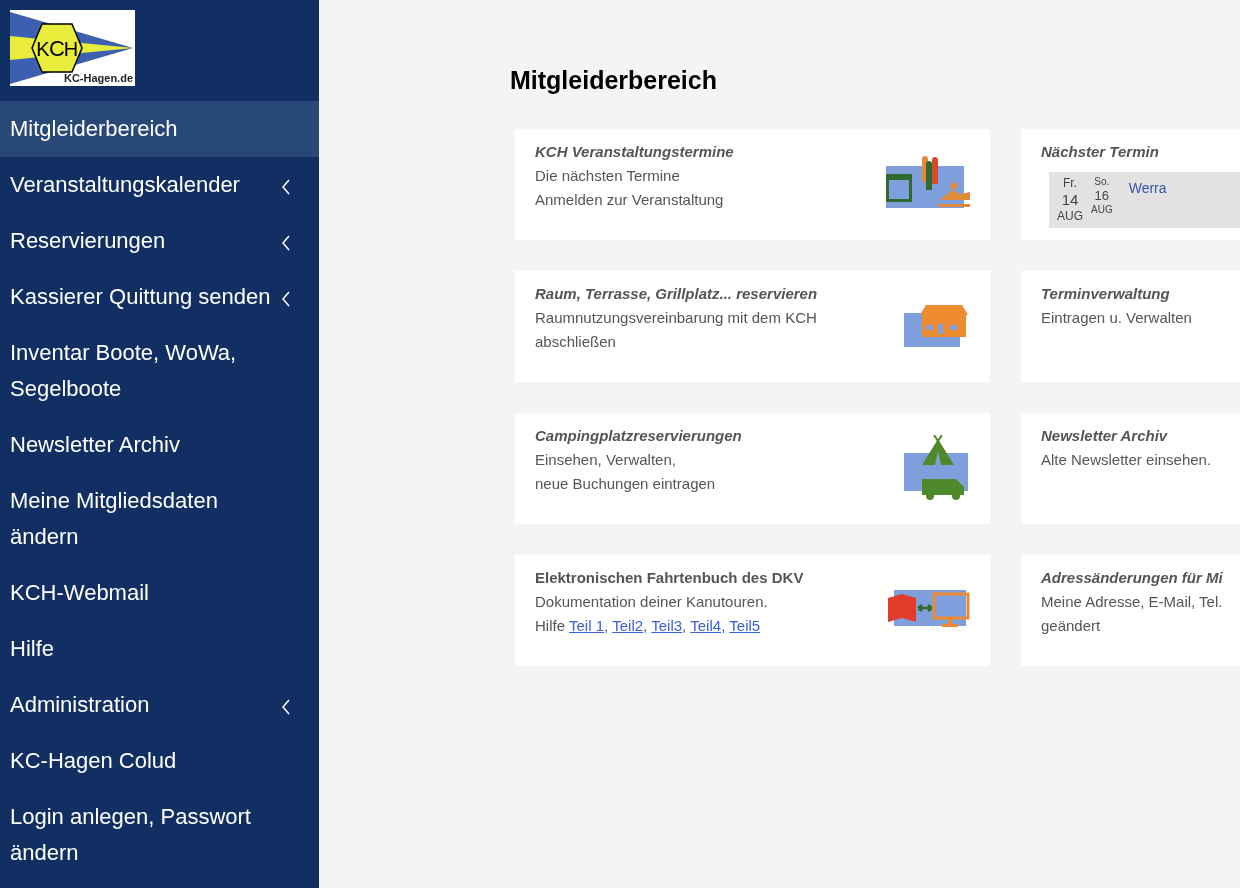 The image size is (1240, 888). I want to click on house-icon, so click(937, 325).